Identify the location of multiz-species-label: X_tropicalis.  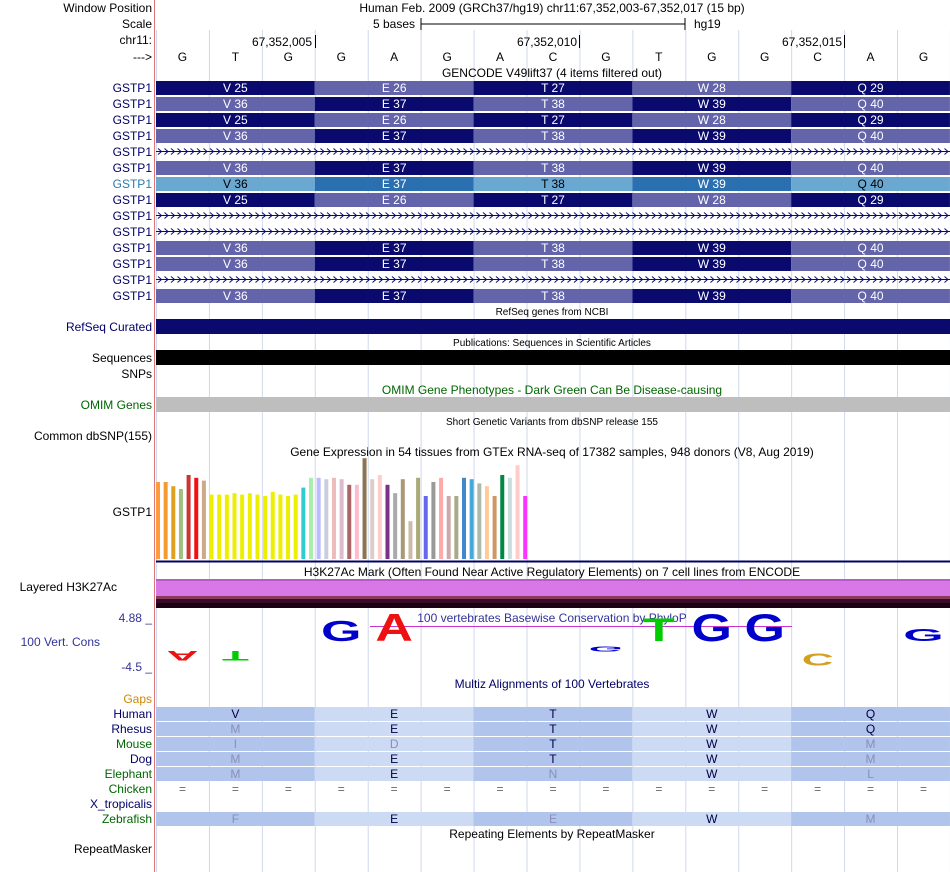
(121, 804).